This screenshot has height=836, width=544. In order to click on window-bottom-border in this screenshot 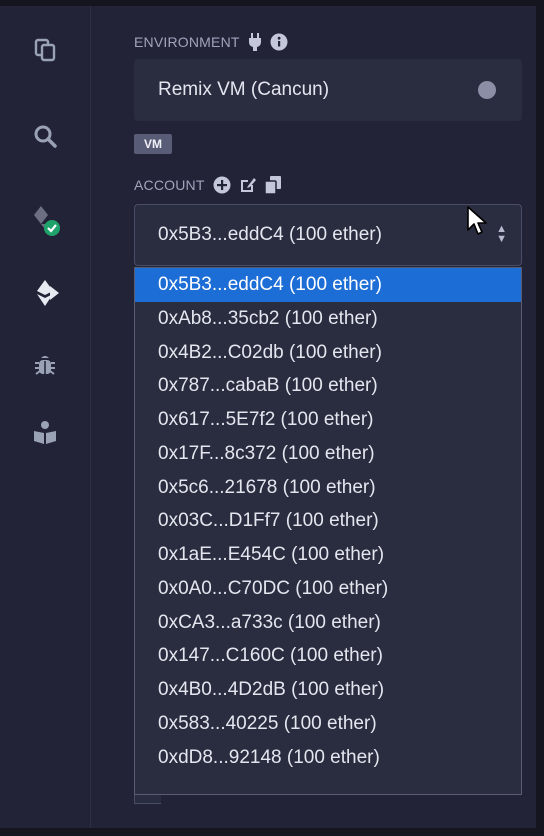, I will do `click(272, 832)`.